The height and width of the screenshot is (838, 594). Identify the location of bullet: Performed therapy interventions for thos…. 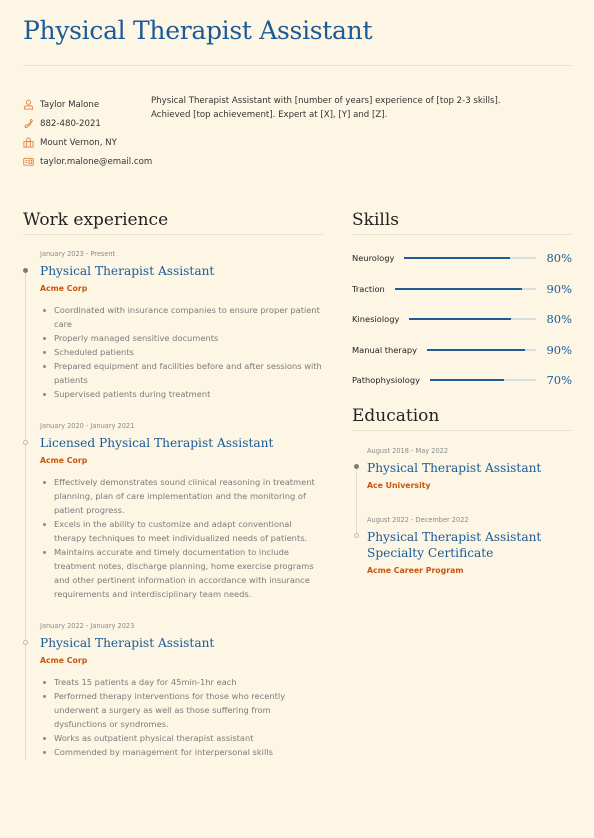
(182, 710).